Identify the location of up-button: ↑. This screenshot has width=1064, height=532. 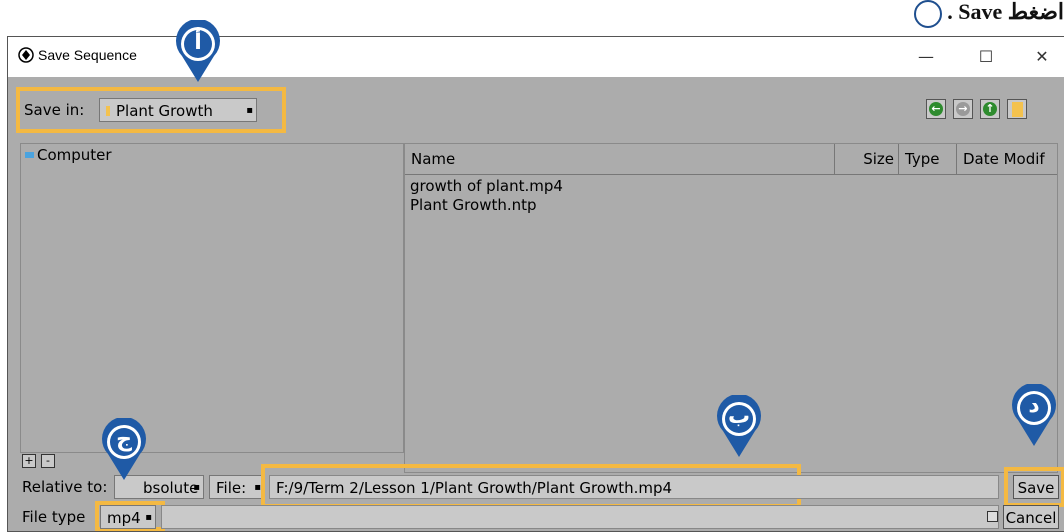
(990, 109).